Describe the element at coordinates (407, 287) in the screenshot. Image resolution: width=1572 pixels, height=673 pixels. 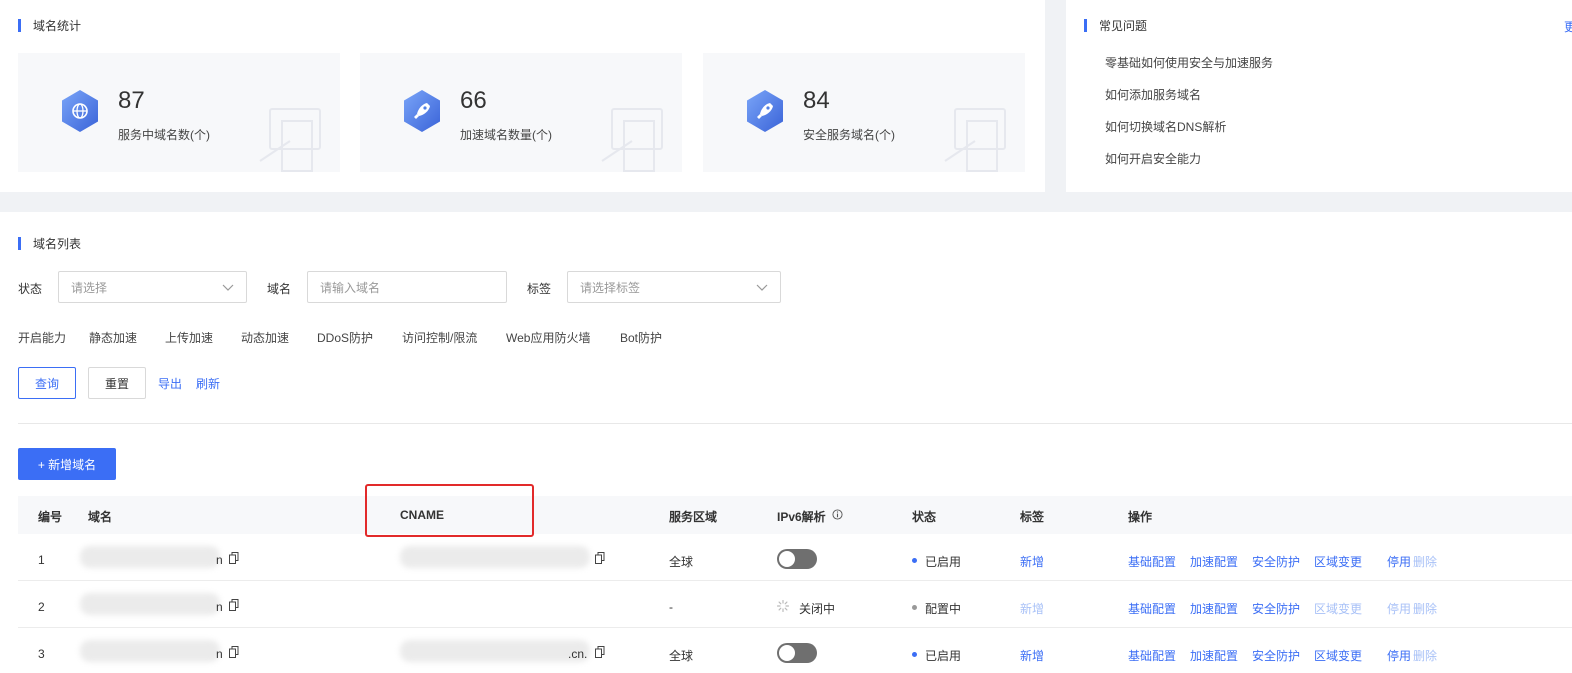
I see `domain-input: 请输入域名` at that location.